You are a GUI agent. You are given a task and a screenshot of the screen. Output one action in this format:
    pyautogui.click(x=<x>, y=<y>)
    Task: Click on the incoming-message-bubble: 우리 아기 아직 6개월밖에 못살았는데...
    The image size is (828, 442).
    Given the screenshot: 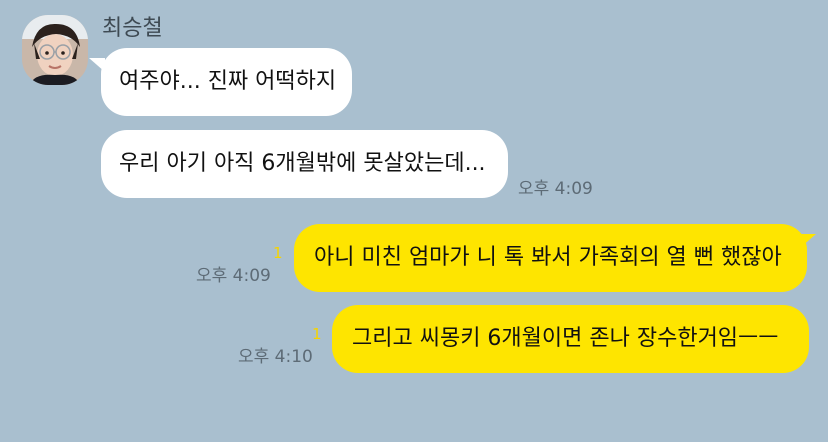 What is the action you would take?
    pyautogui.click(x=304, y=164)
    